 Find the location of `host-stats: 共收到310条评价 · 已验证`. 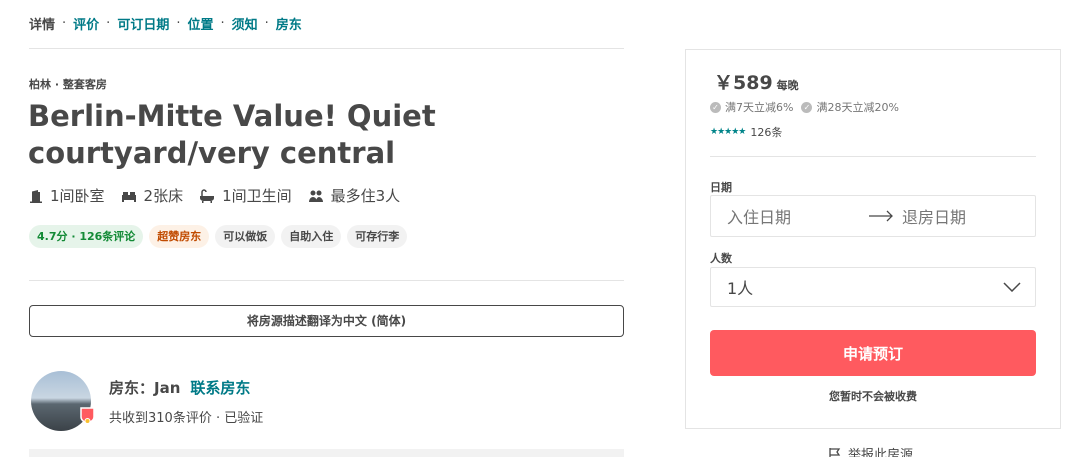

host-stats: 共收到310条评价 · 已验证 is located at coordinates (186, 418).